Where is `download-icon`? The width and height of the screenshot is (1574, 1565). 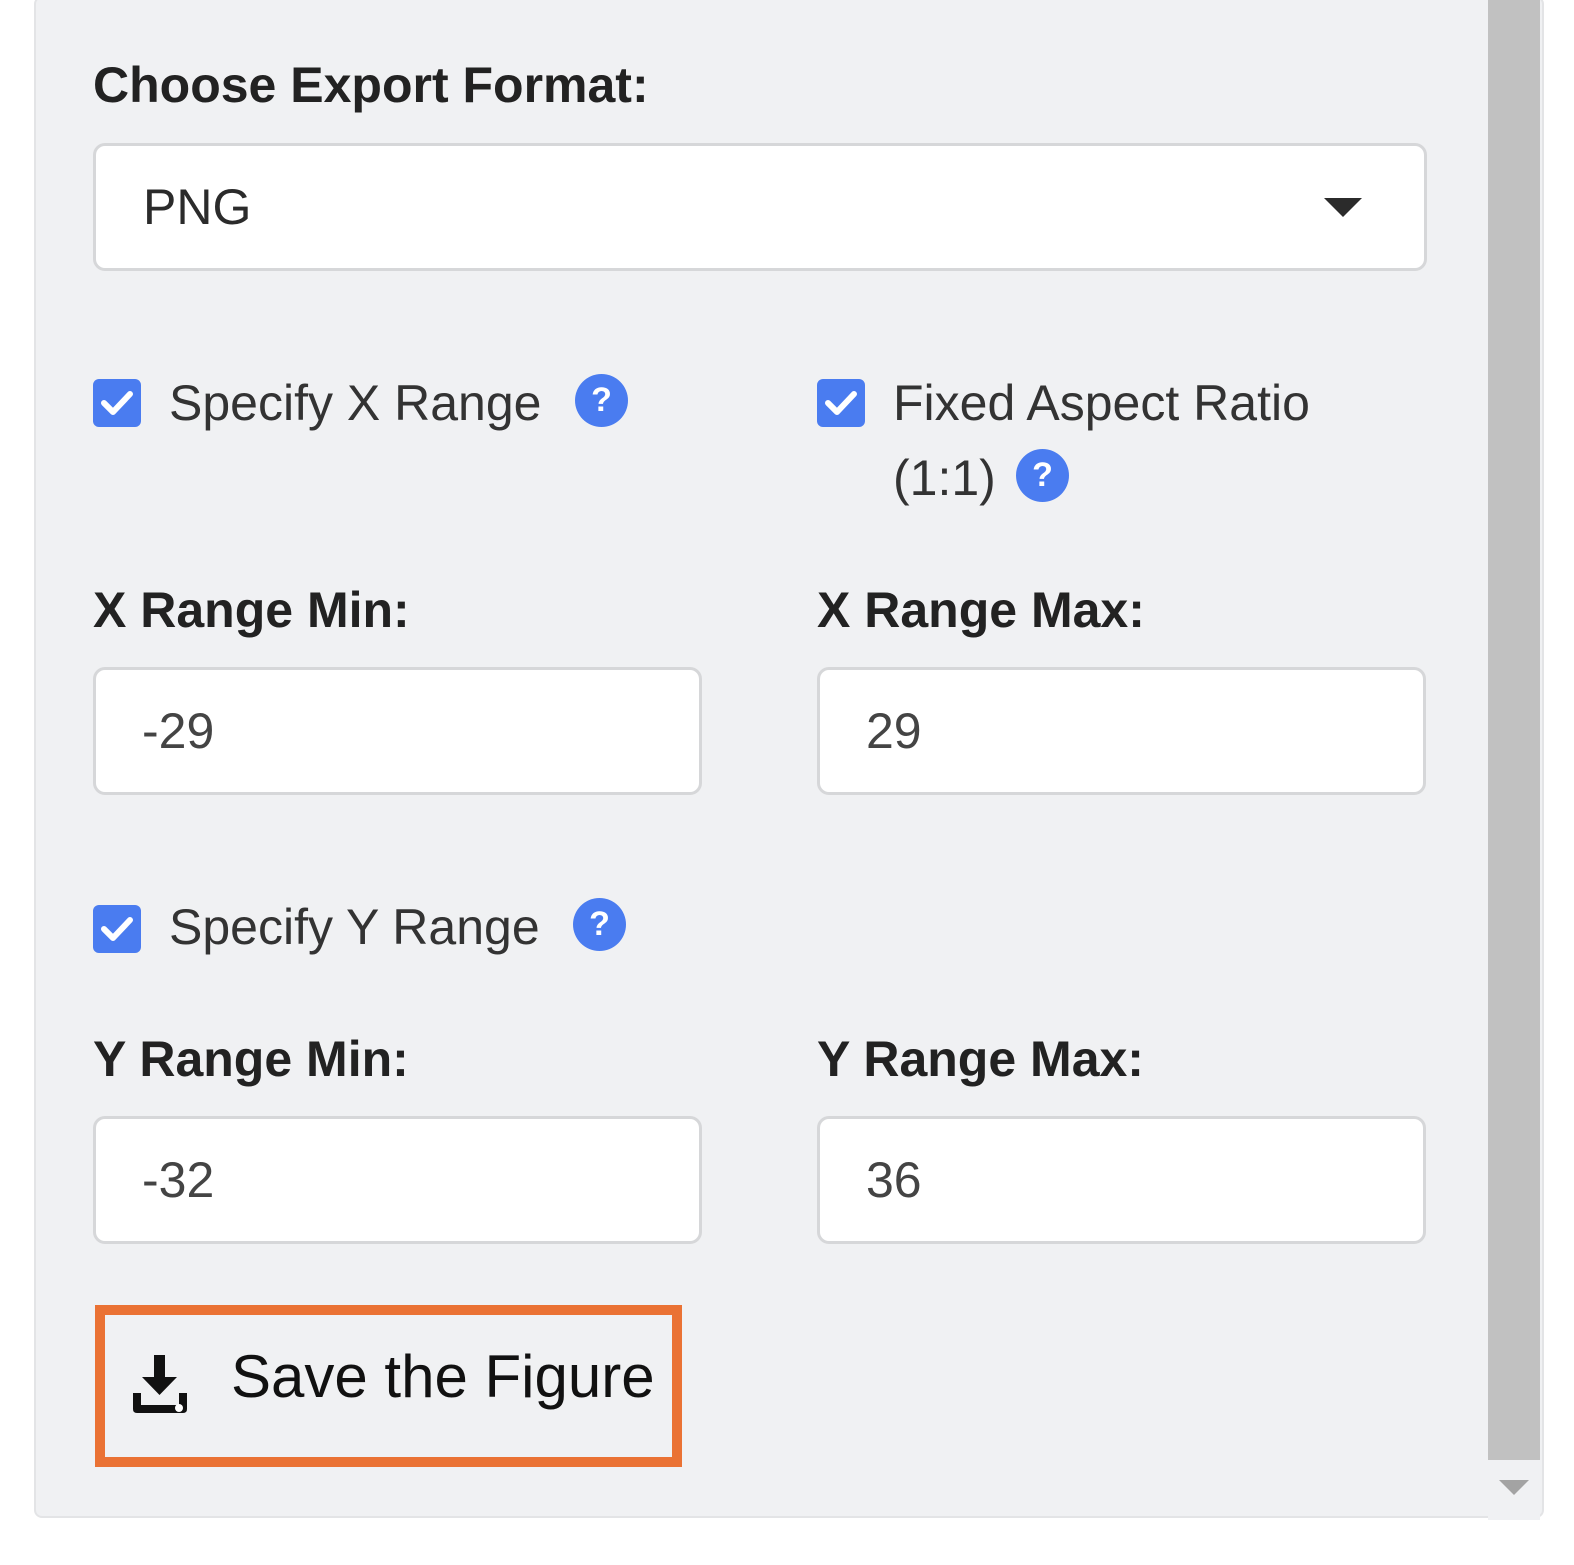
download-icon is located at coordinates (160, 1384).